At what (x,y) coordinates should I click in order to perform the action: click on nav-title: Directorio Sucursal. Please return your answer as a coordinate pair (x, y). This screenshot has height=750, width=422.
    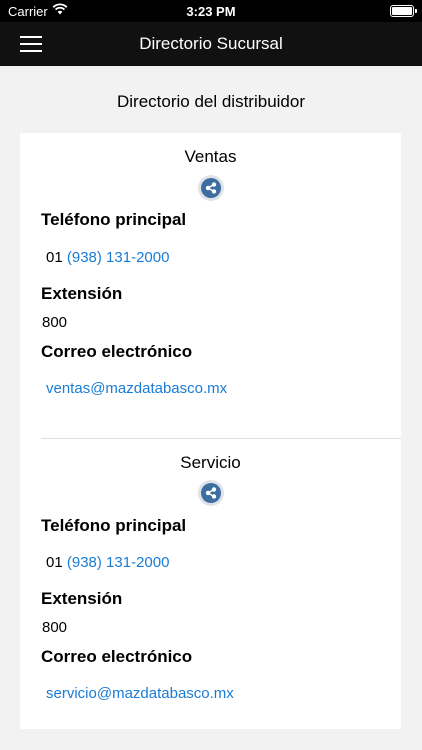
    Looking at the image, I should click on (211, 43).